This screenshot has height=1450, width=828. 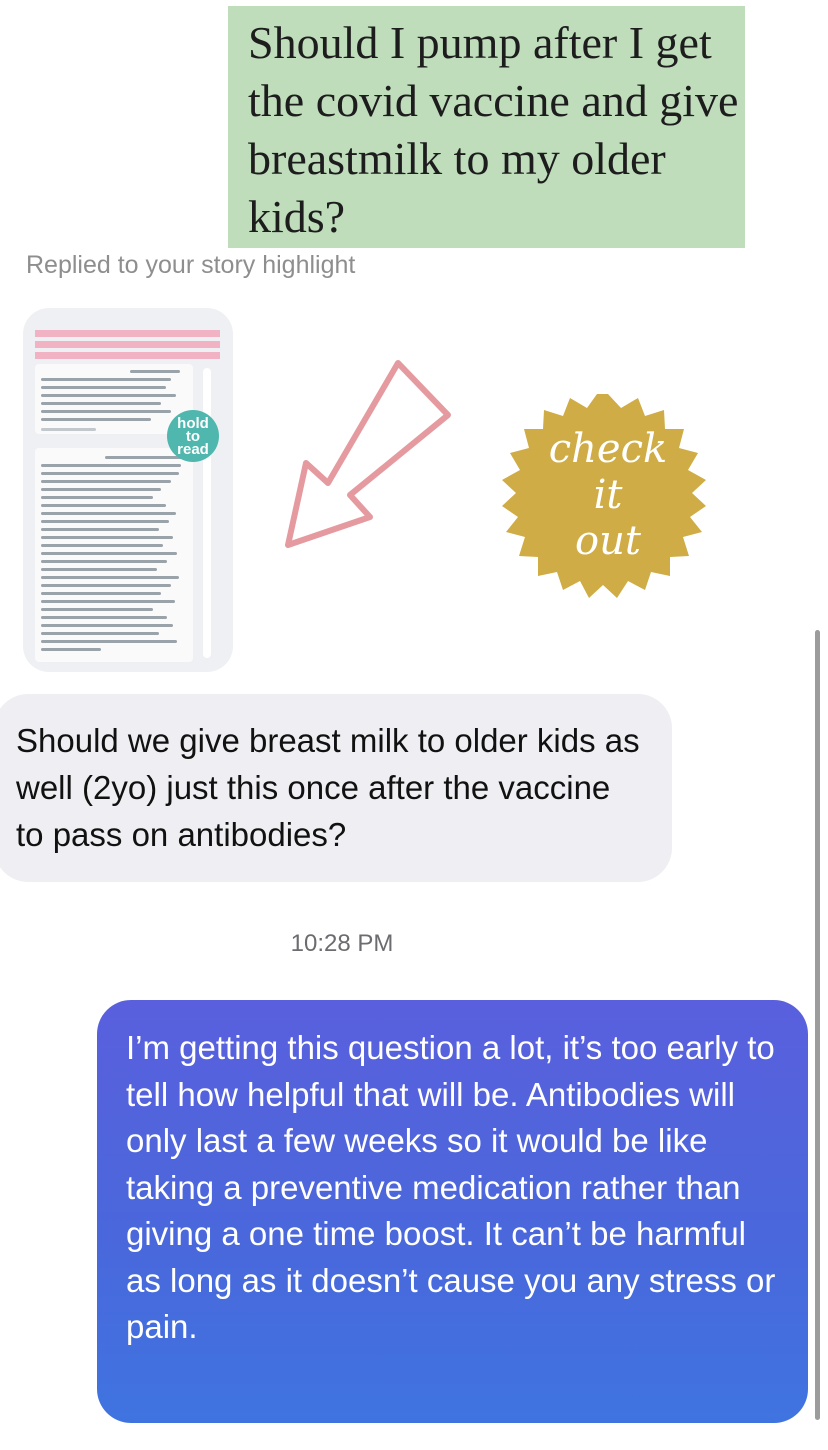 I want to click on thumbnail-scrollbar, so click(x=207, y=513).